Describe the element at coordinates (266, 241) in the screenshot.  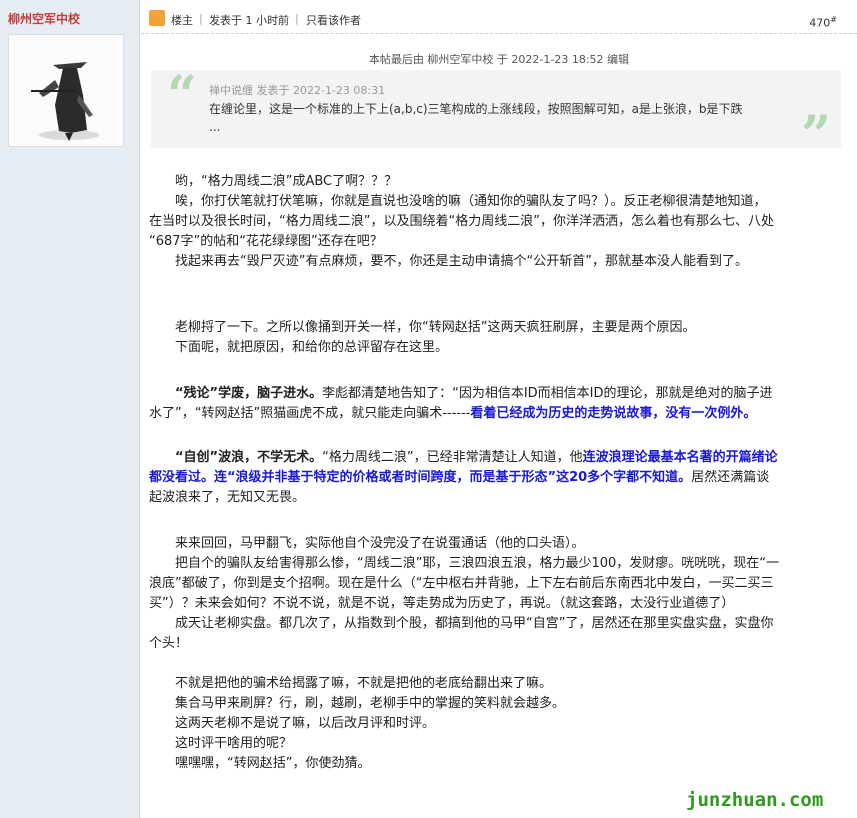
I see `text-line: “687字”的帖和“花花绿绿图”还存在吧？` at that location.